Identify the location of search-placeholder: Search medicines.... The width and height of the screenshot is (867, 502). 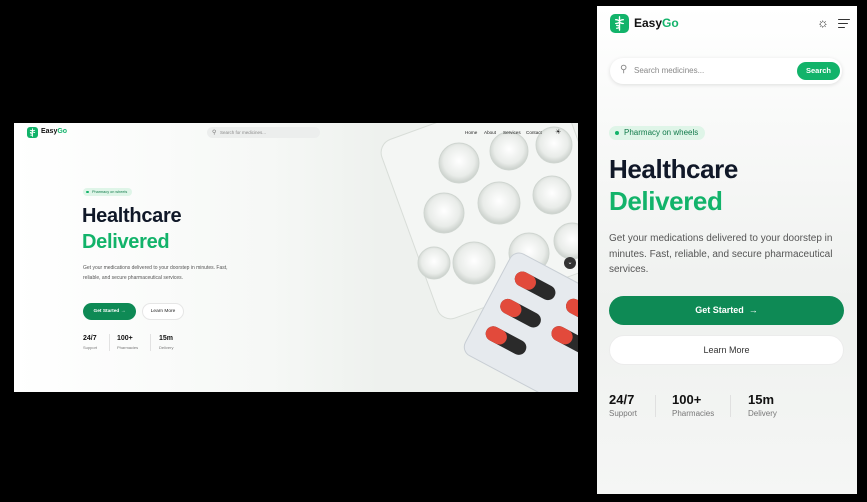
(669, 70).